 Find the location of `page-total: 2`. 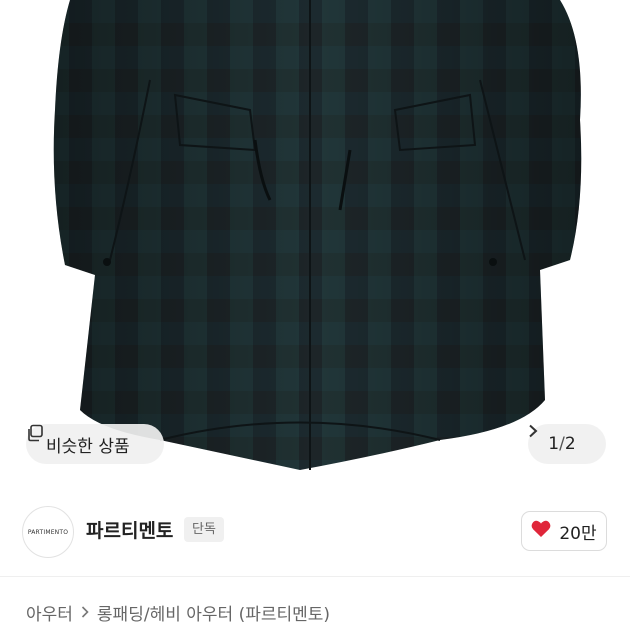

page-total: 2 is located at coordinates (570, 444).